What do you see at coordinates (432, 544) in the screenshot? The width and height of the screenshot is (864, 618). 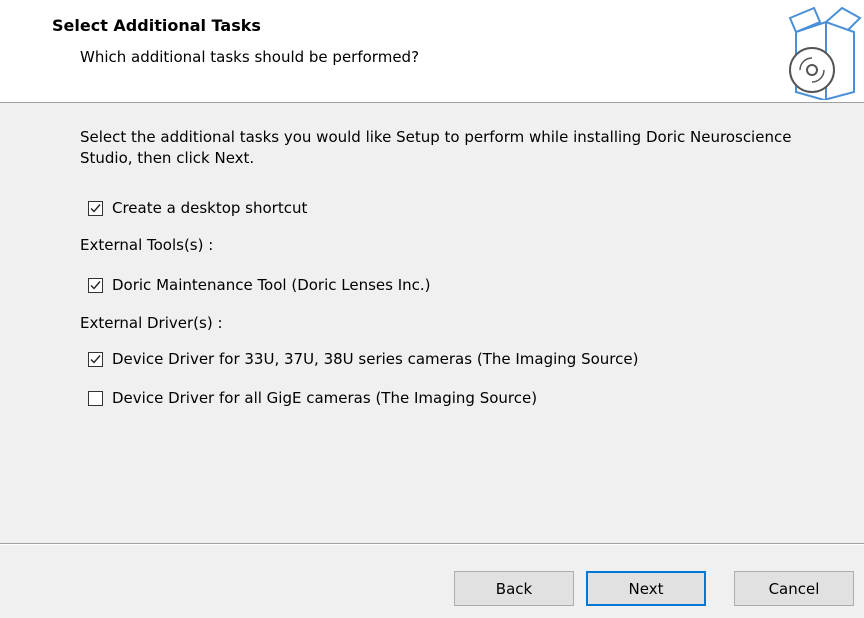 I see `footer-divider-highlight` at bounding box center [432, 544].